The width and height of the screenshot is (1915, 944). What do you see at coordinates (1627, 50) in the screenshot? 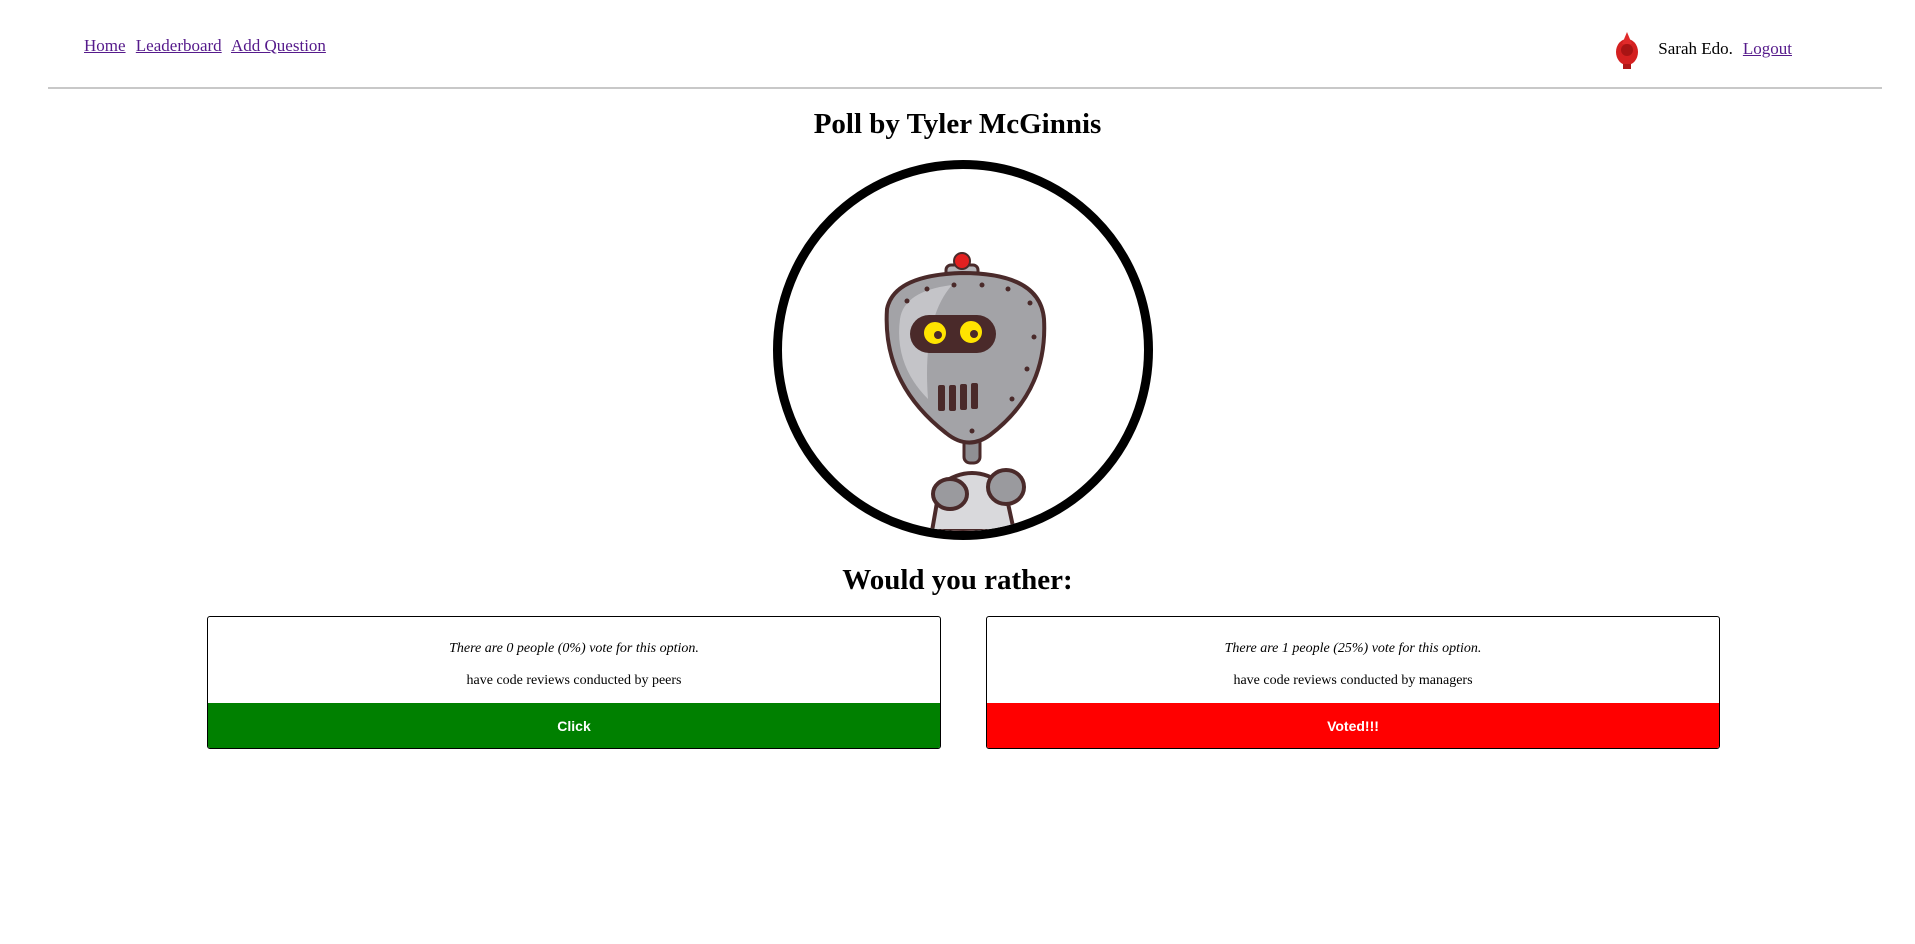
I see `user-avatar-icon` at bounding box center [1627, 50].